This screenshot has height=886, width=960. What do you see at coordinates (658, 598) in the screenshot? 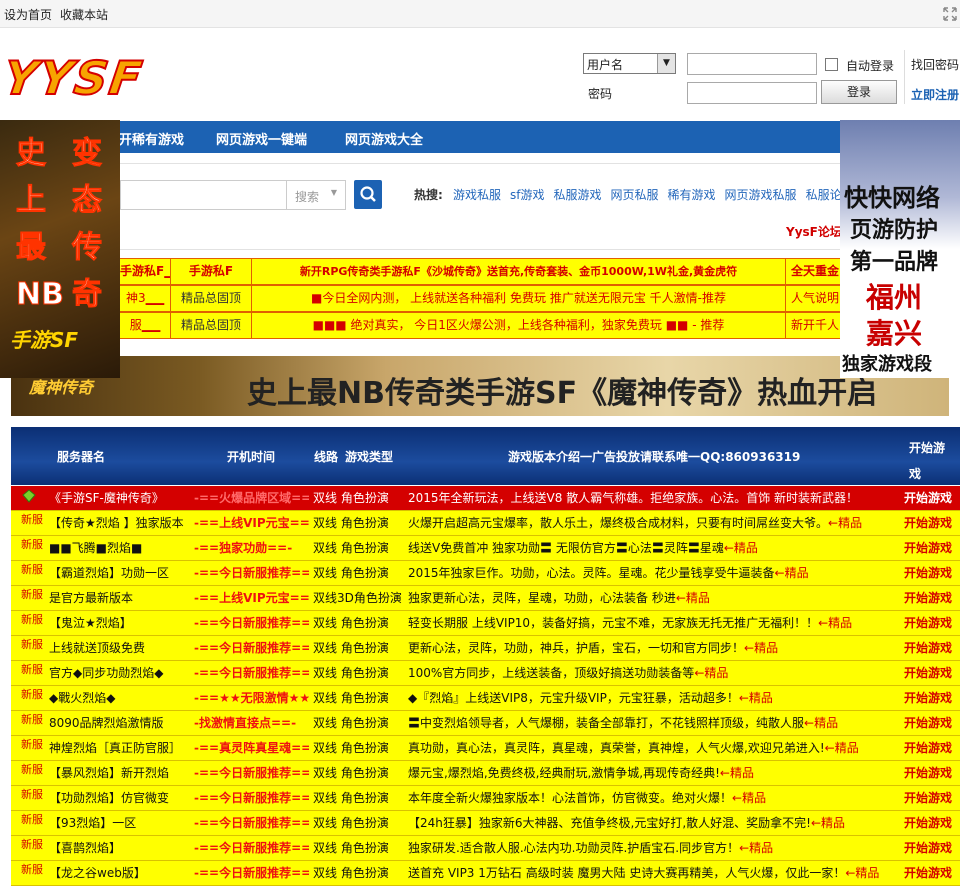
I see `server-description: 独家更新心法，灵阵，星魂，功勋，心法装备 秒进←精品` at bounding box center [658, 598].